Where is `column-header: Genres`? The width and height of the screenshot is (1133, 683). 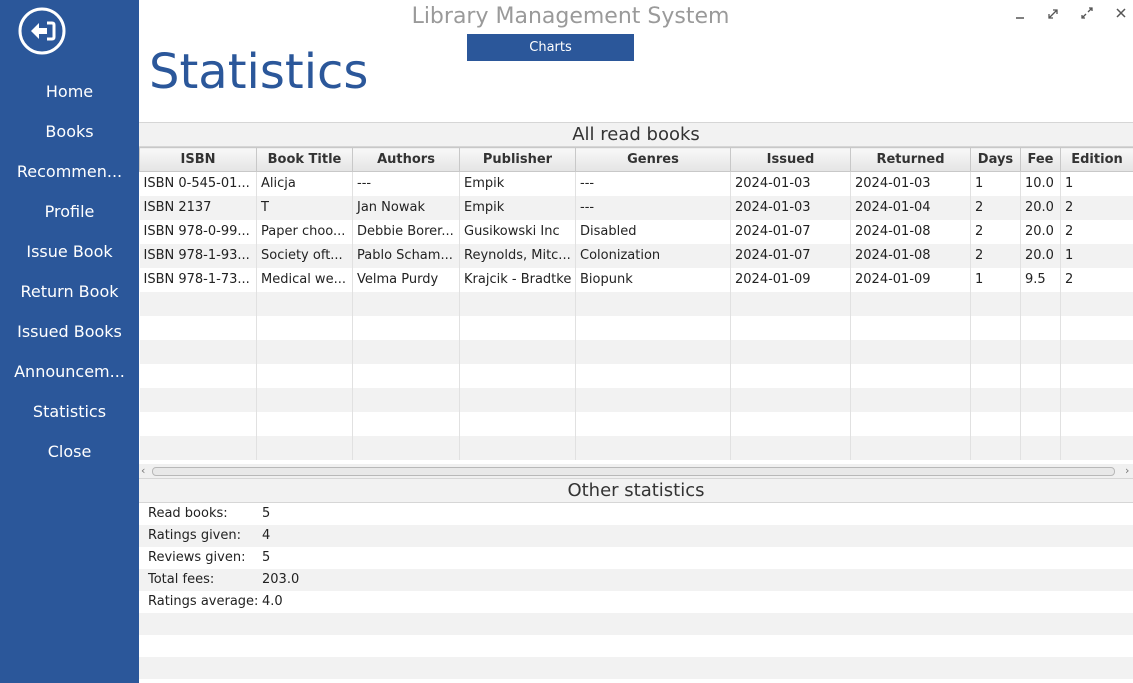 column-header: Genres is located at coordinates (653, 159).